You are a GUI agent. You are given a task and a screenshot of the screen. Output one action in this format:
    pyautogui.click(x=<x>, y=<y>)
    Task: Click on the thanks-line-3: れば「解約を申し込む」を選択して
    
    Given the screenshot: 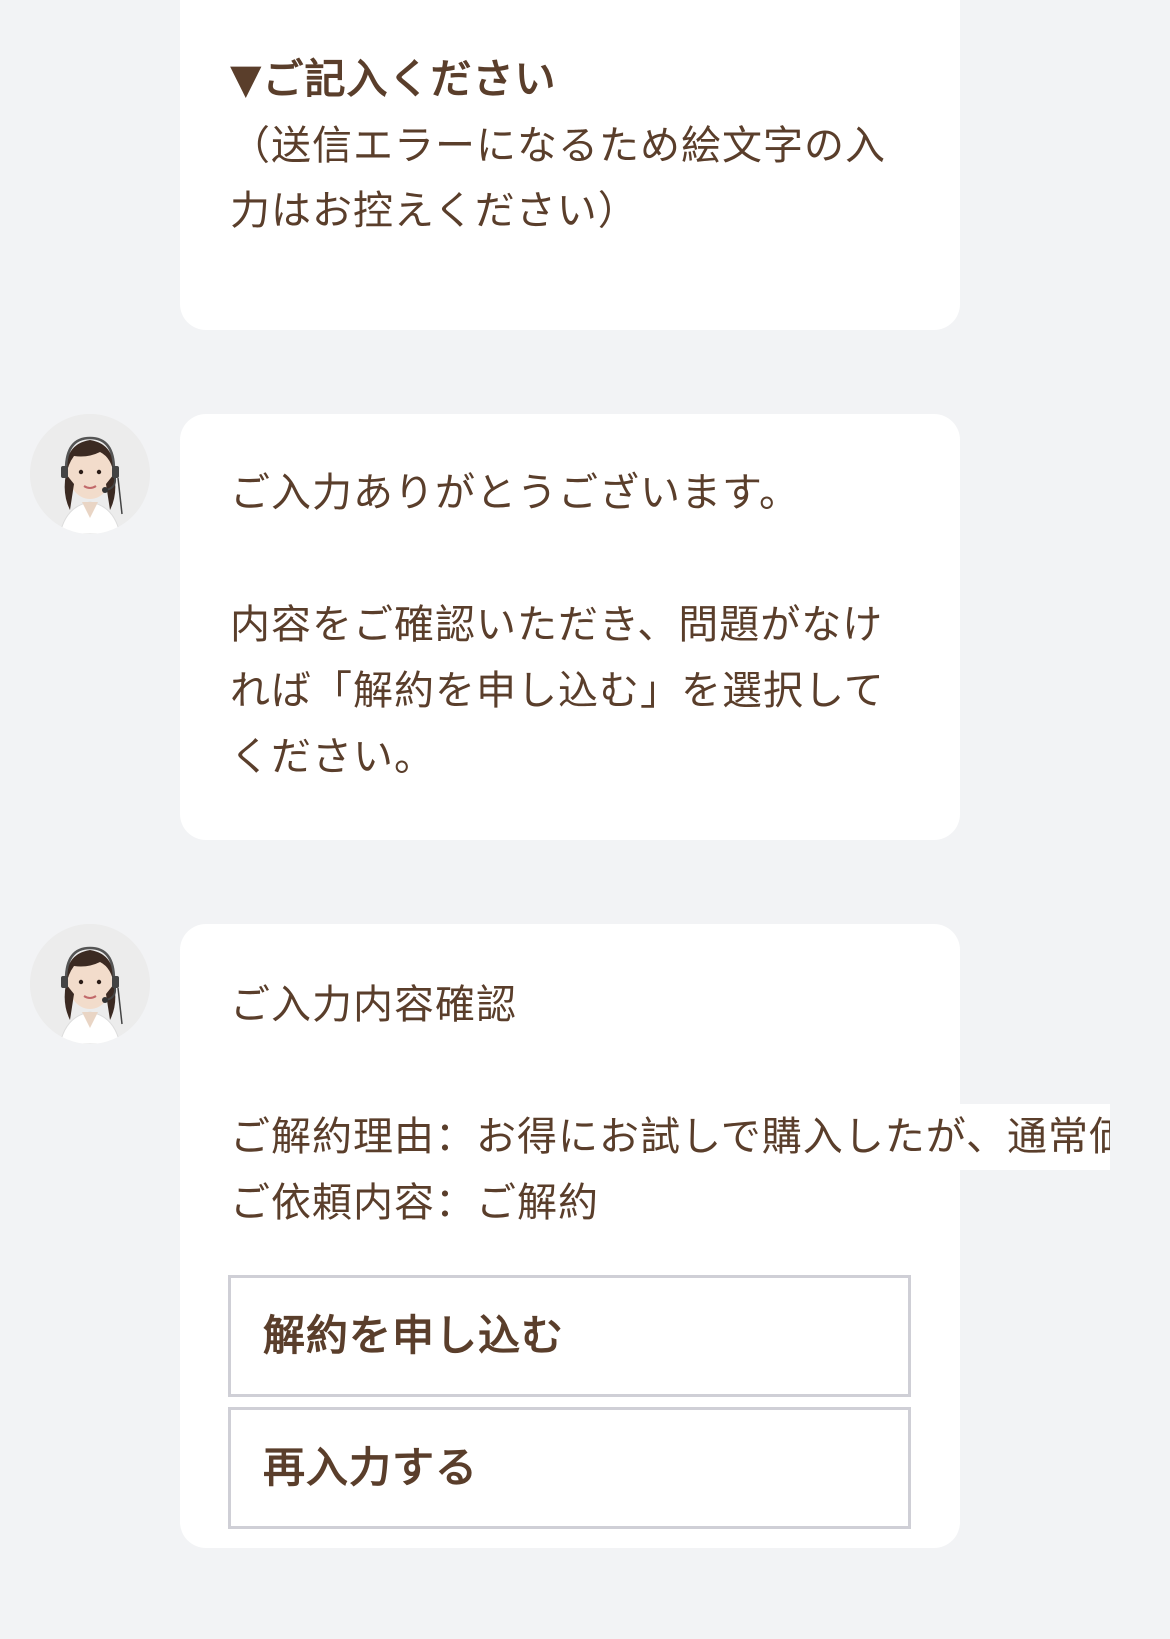 What is the action you would take?
    pyautogui.click(x=557, y=691)
    